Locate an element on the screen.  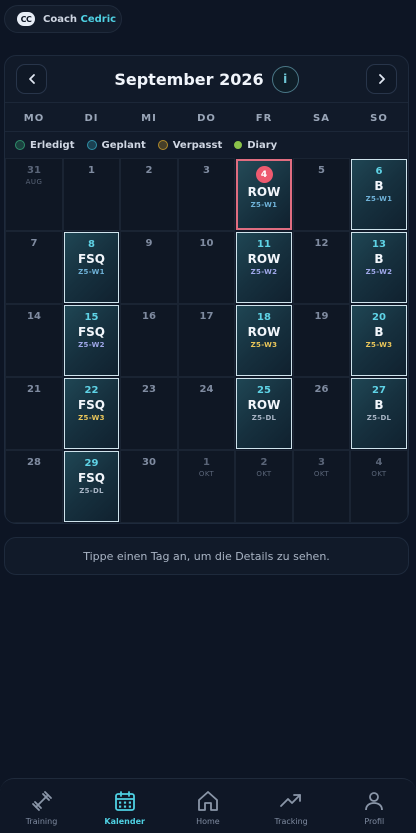
coach-name: Cedric is located at coordinates (98, 19).